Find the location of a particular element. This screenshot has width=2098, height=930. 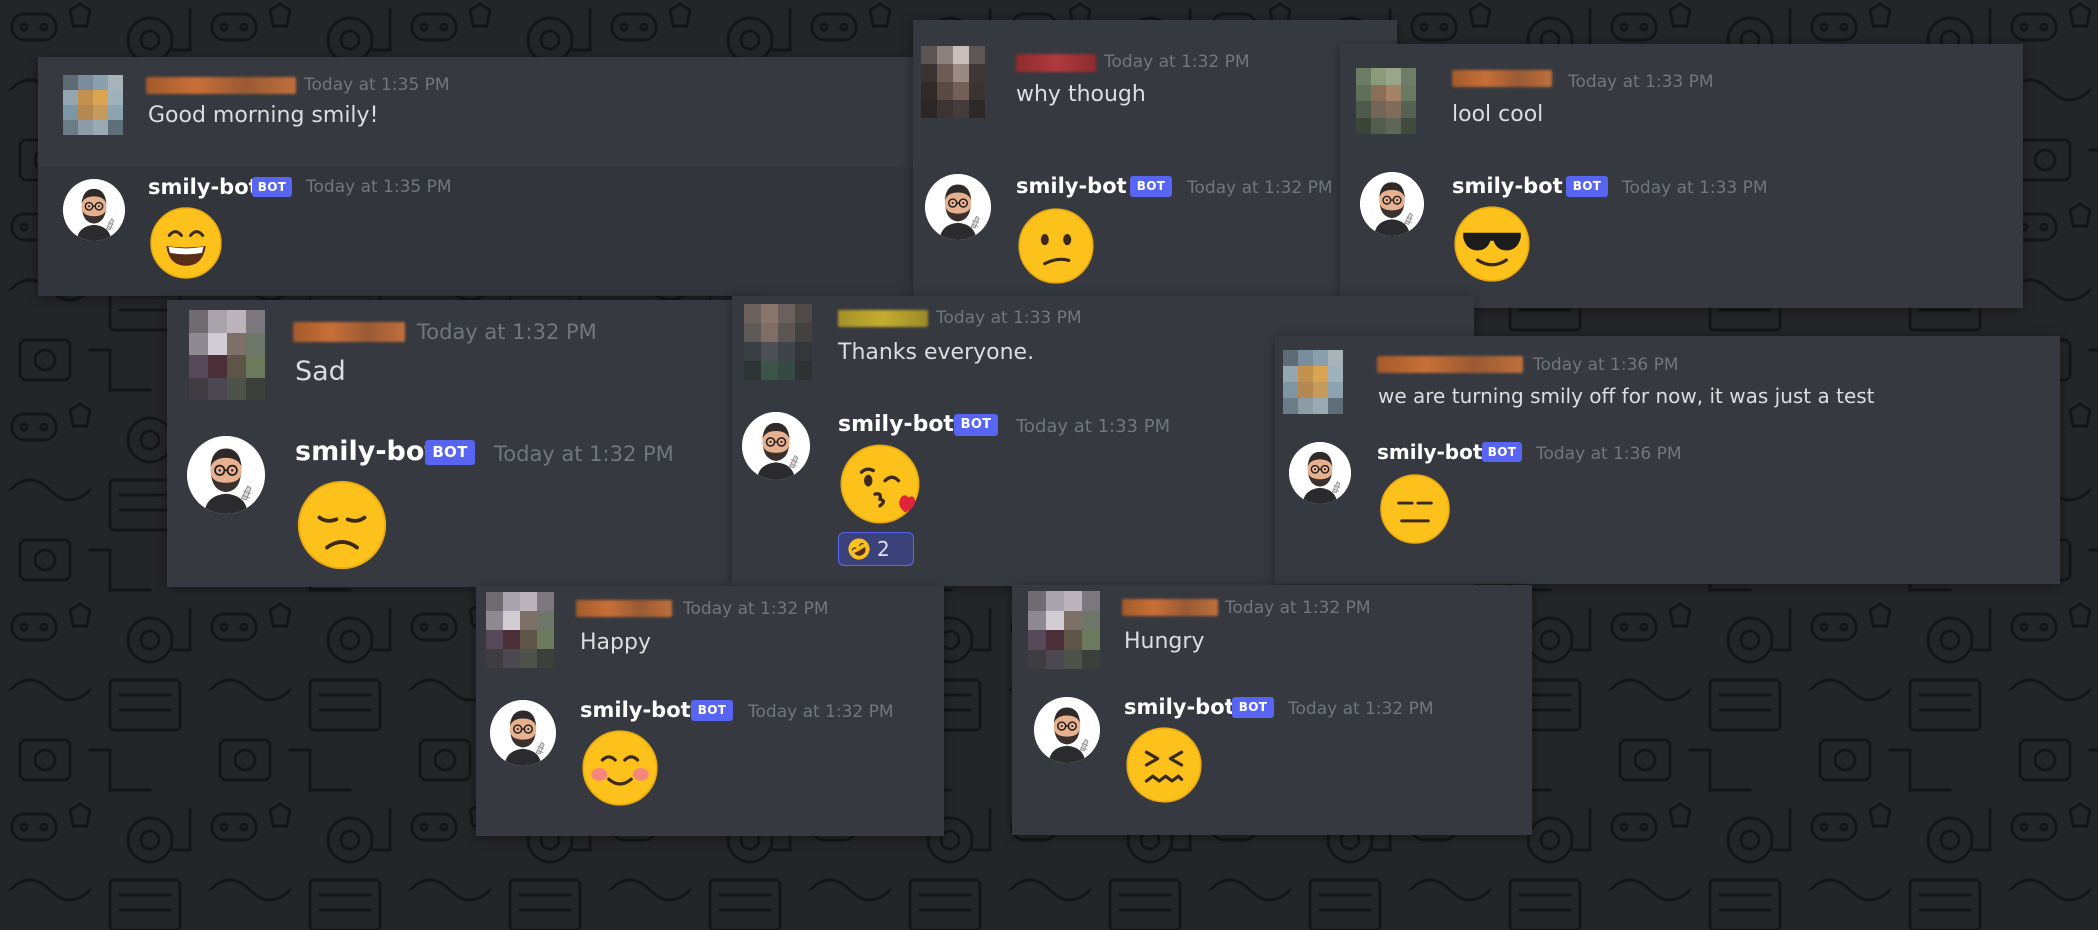

confounded-face-emoji is located at coordinates (1164, 765).